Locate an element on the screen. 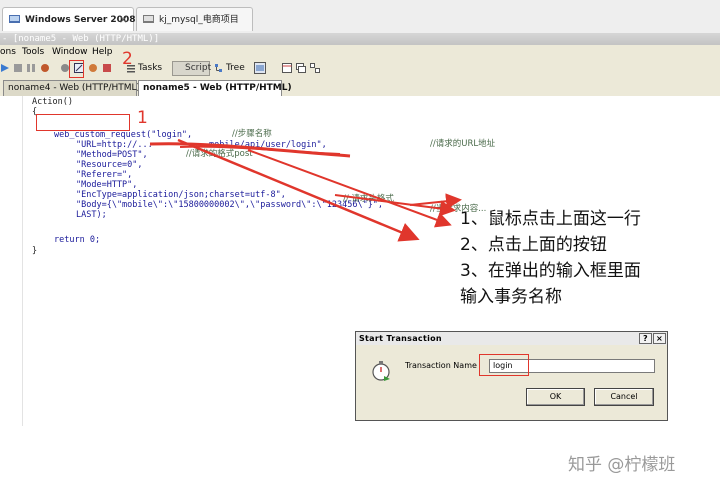  transaction-stopwatch-icon is located at coordinates (381, 371).